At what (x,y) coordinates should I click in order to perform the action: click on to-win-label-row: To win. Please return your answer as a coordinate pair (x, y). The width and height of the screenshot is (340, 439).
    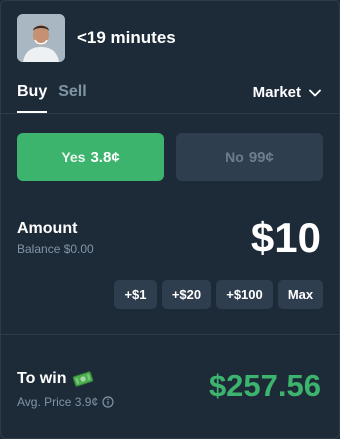
    Looking at the image, I should click on (55, 379).